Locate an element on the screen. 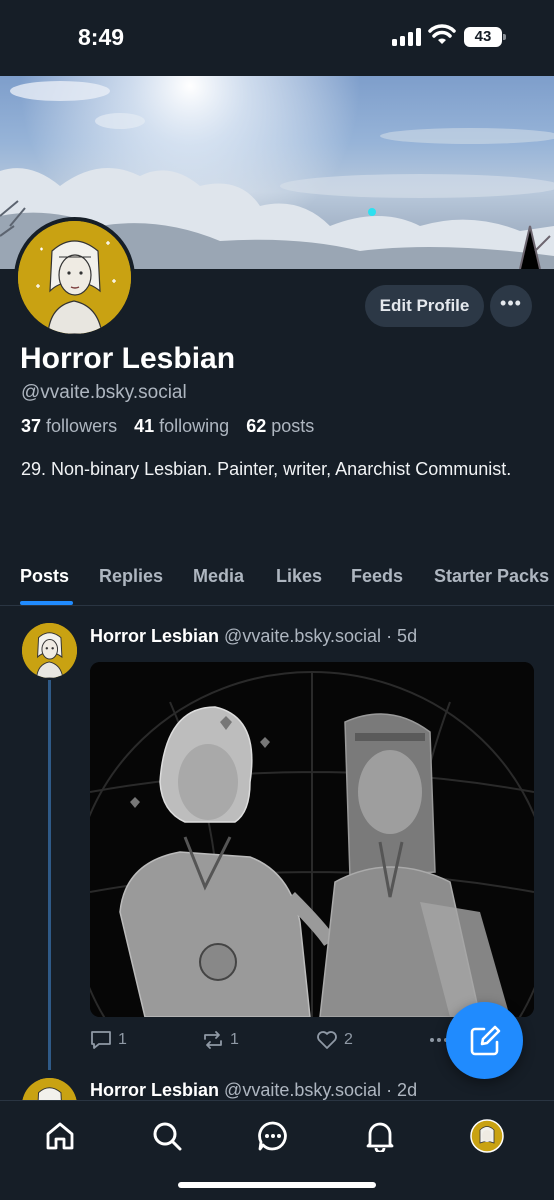  nav-search is located at coordinates (167, 1136).